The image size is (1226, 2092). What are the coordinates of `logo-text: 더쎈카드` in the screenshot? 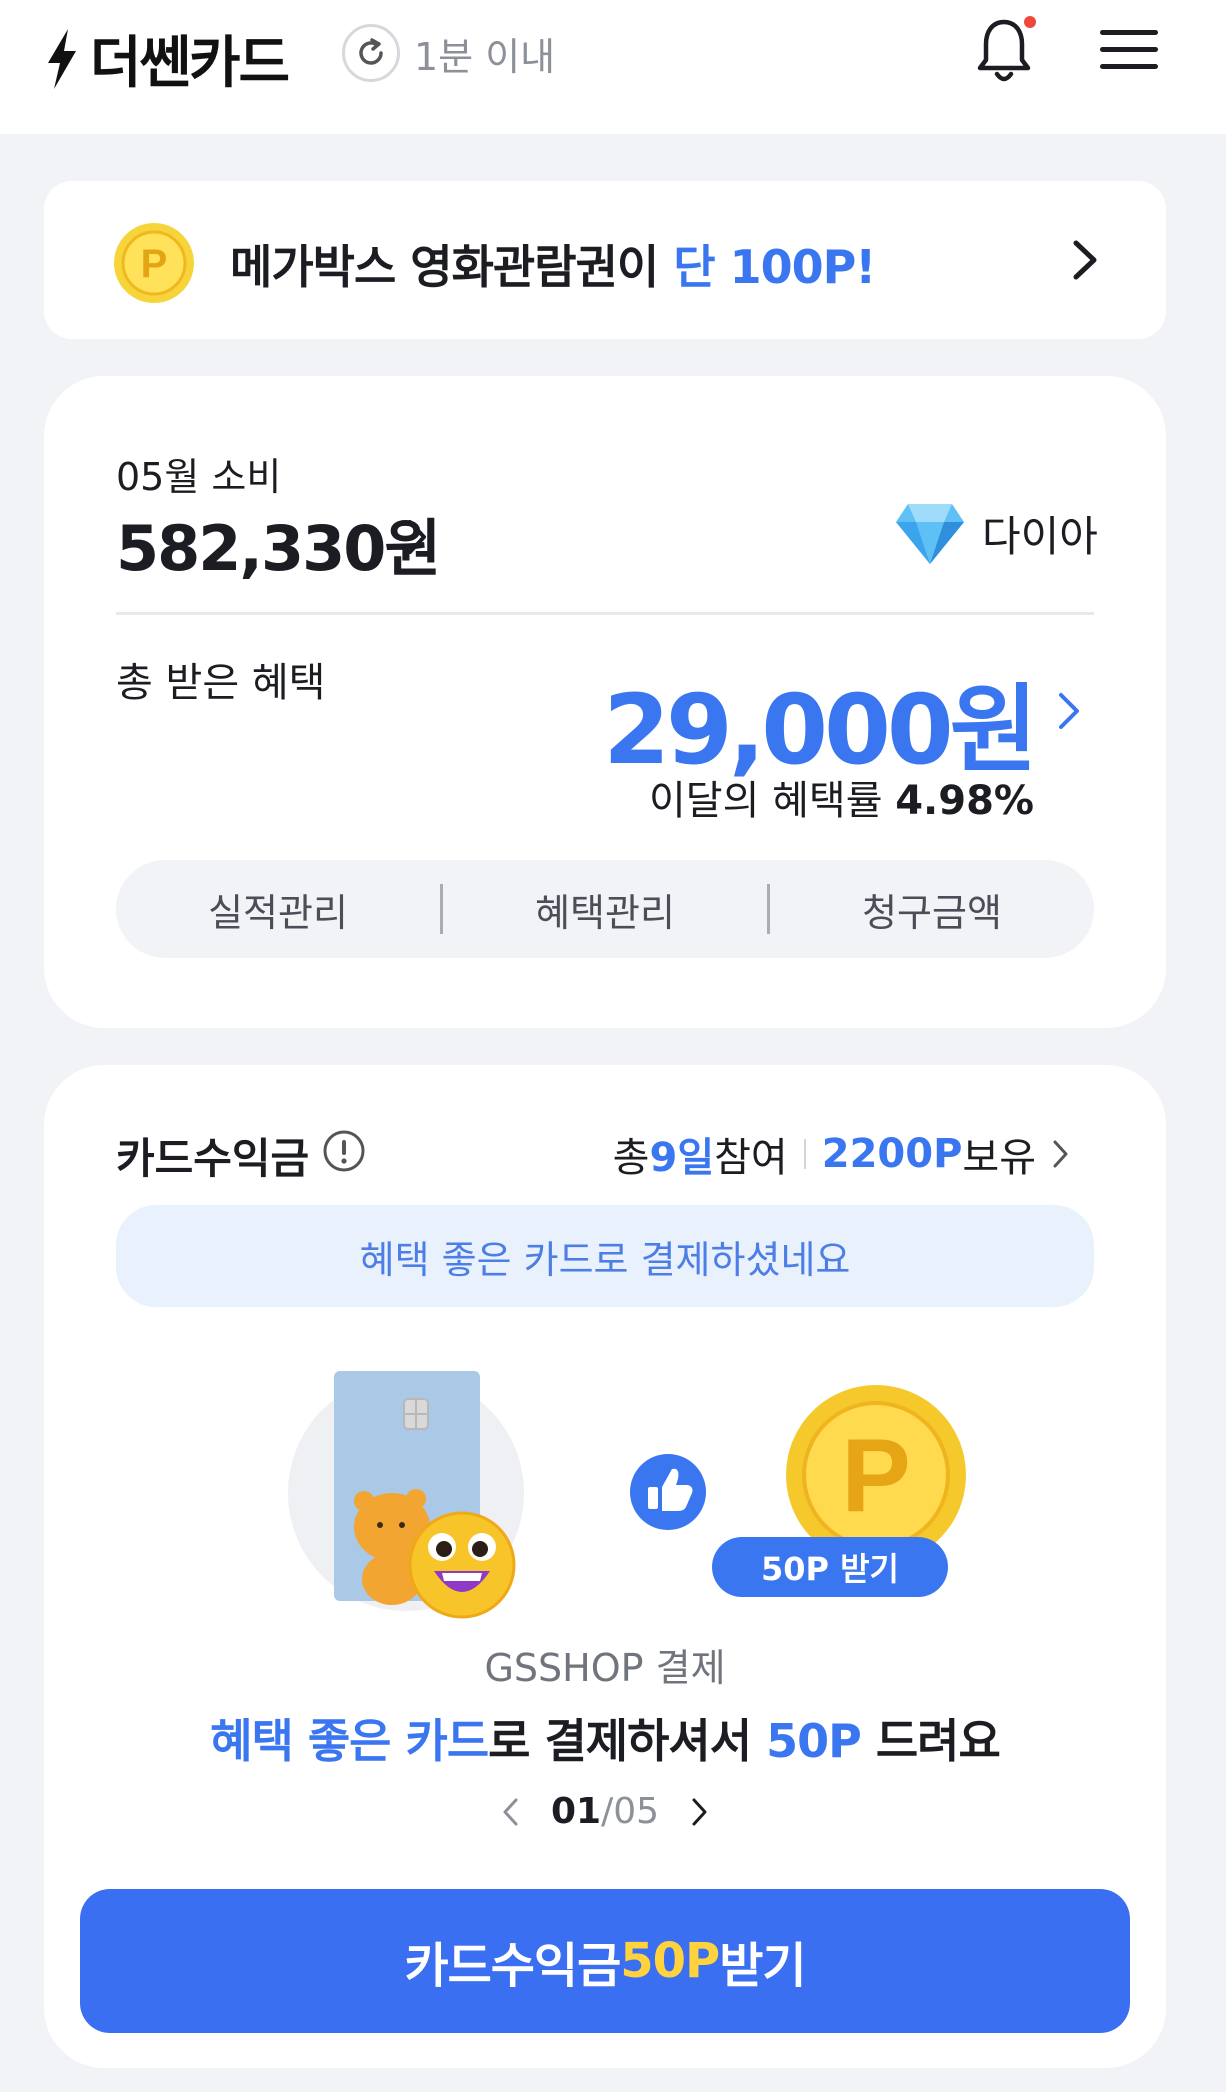 It's located at (190, 63).